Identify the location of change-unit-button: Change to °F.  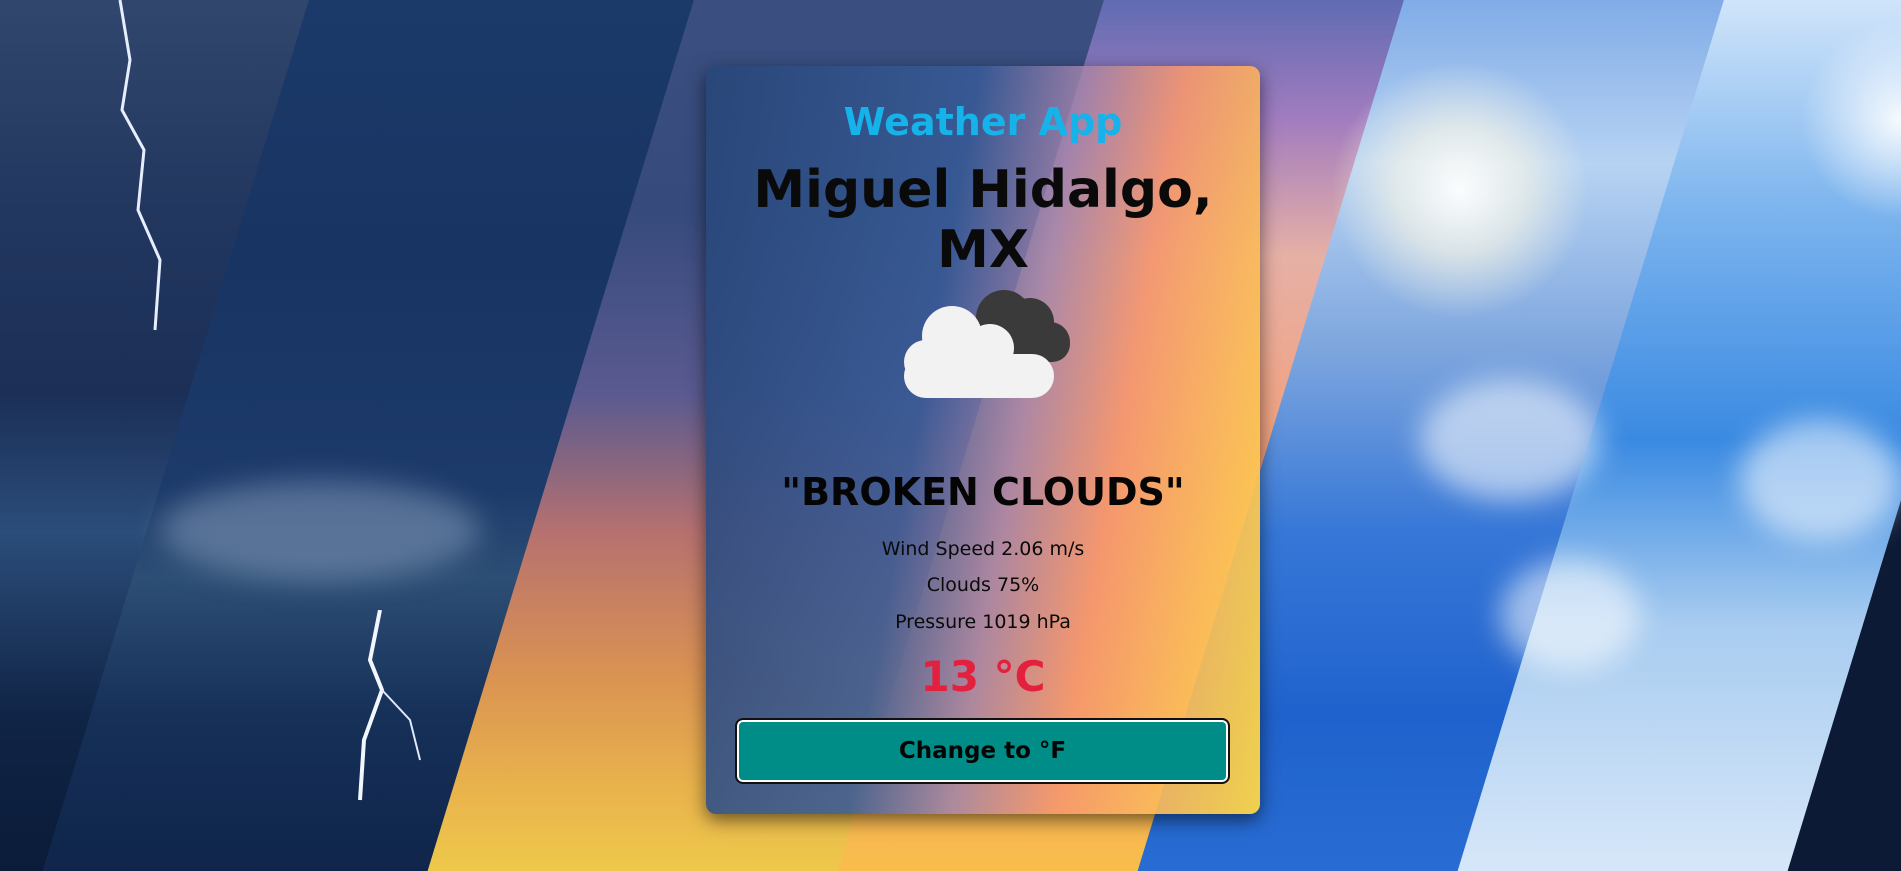
(982, 751).